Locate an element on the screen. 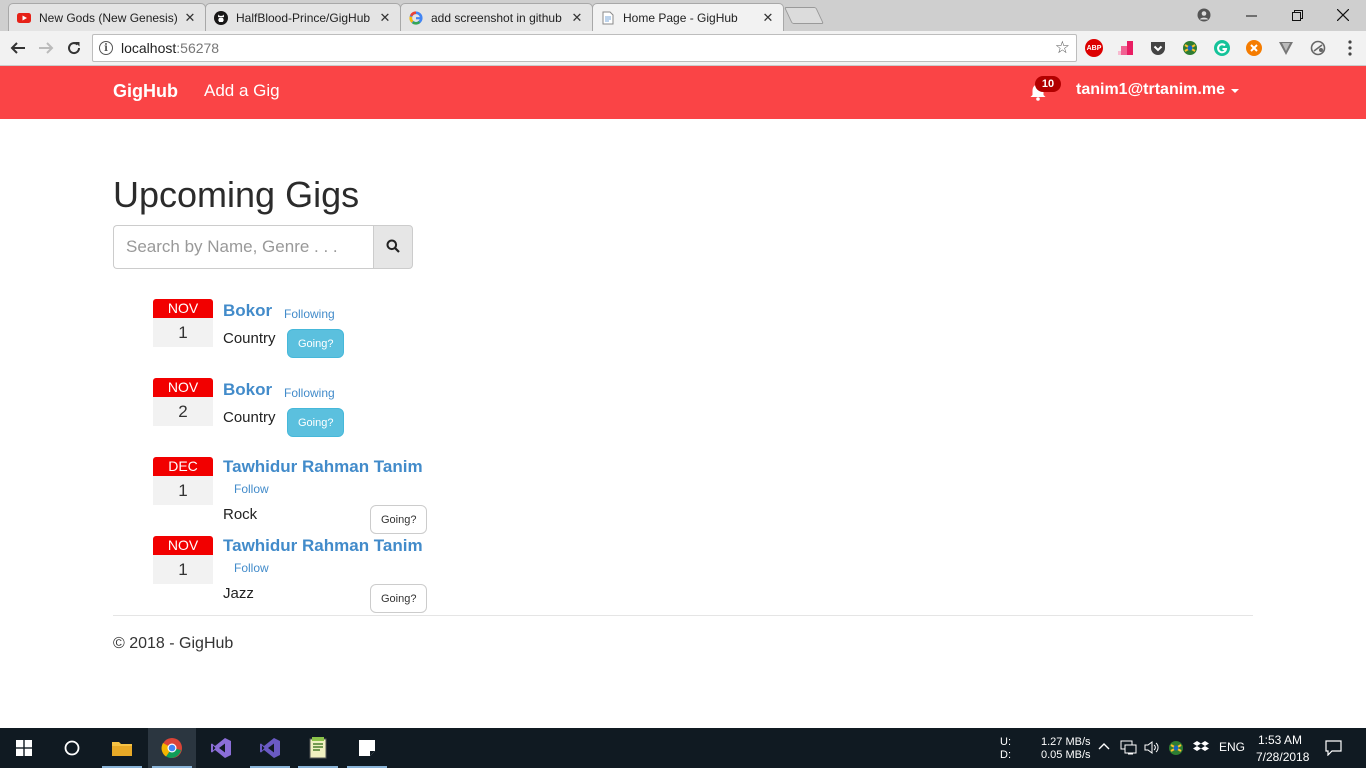  bookmark-star-icon: ☆ is located at coordinates (1062, 48).